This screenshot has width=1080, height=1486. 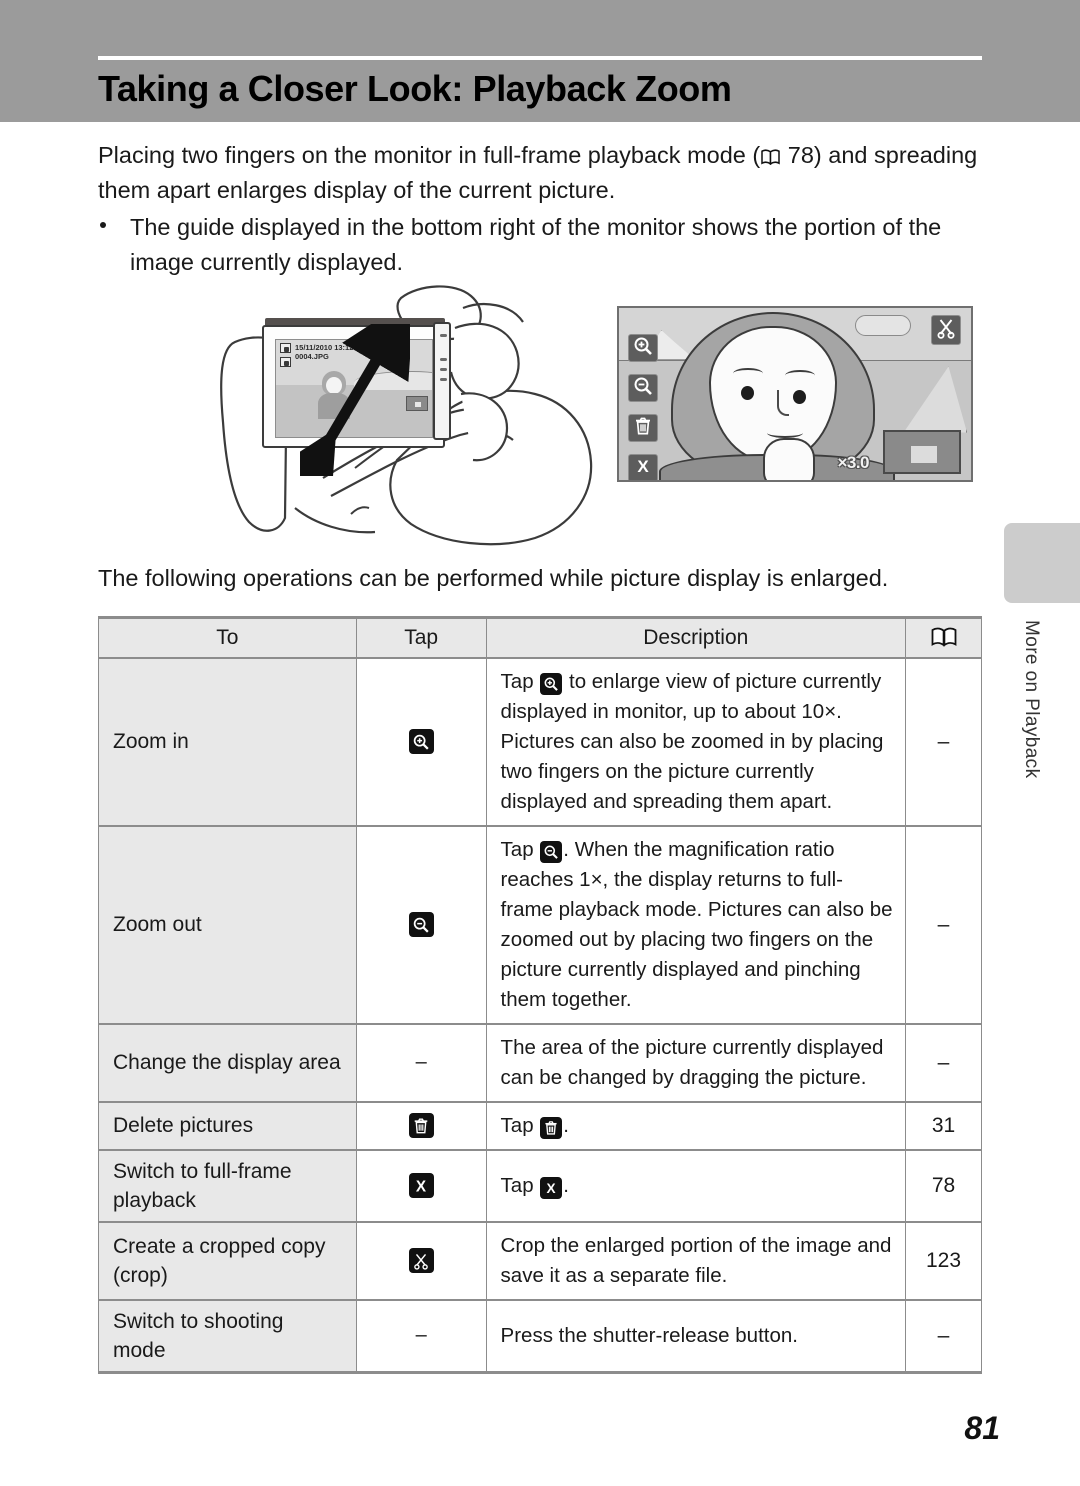 I want to click on portrait-hand, so click(x=789, y=459).